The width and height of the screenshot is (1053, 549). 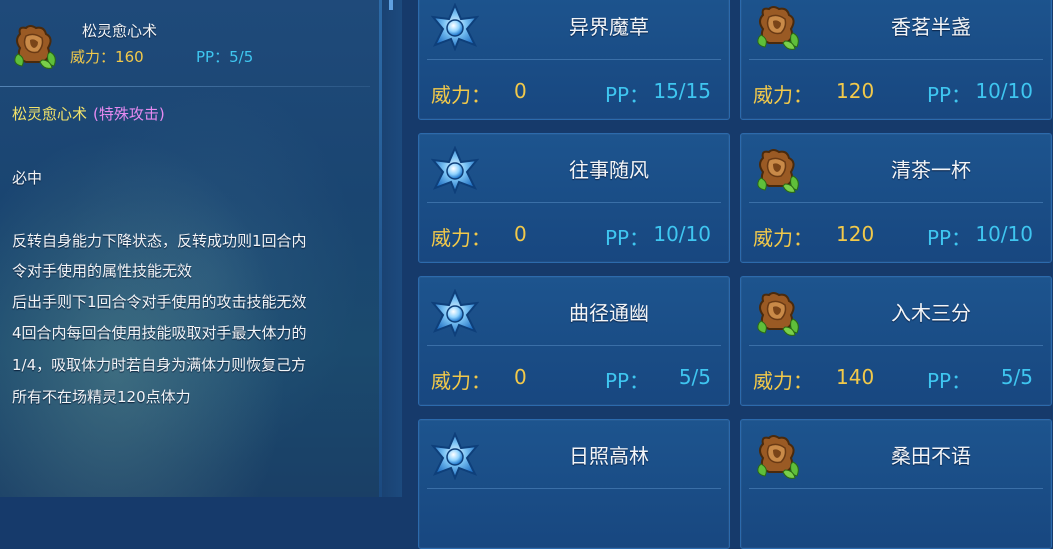 What do you see at coordinates (609, 27) in the screenshot?
I see `skill-name: 异界魔草` at bounding box center [609, 27].